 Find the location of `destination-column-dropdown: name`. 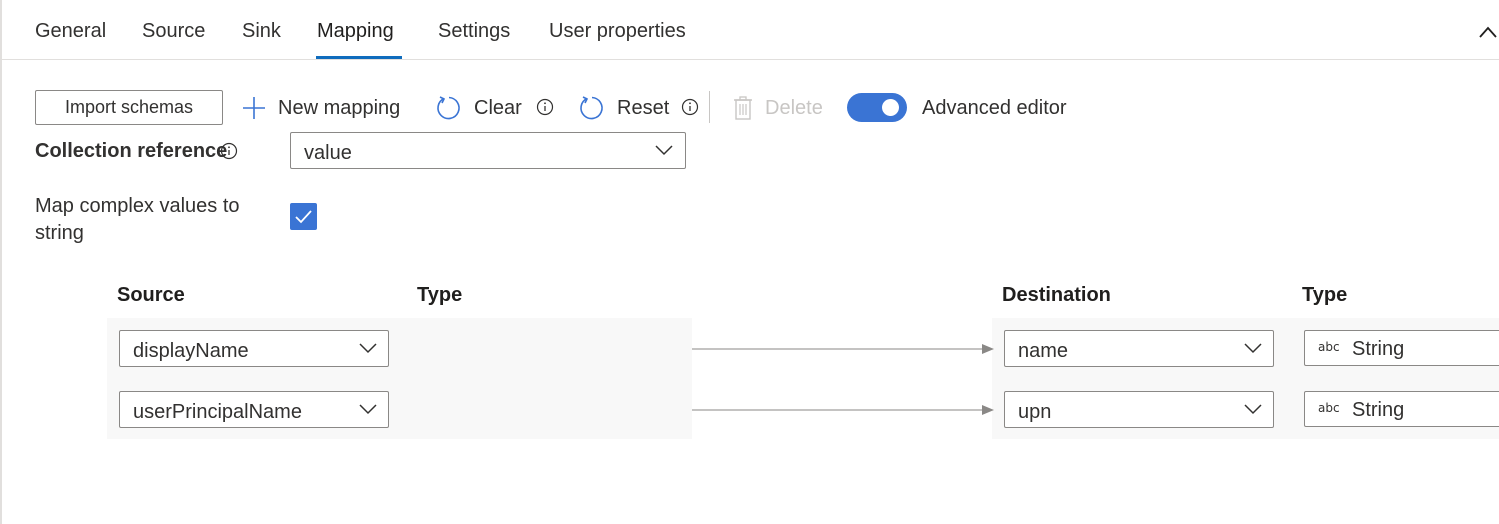

destination-column-dropdown: name is located at coordinates (1139, 348).